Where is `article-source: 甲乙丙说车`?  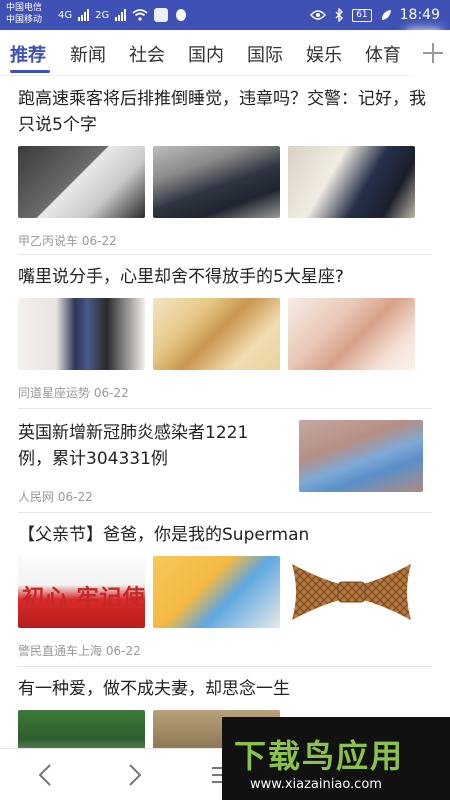 article-source: 甲乙丙说车 is located at coordinates (48, 241).